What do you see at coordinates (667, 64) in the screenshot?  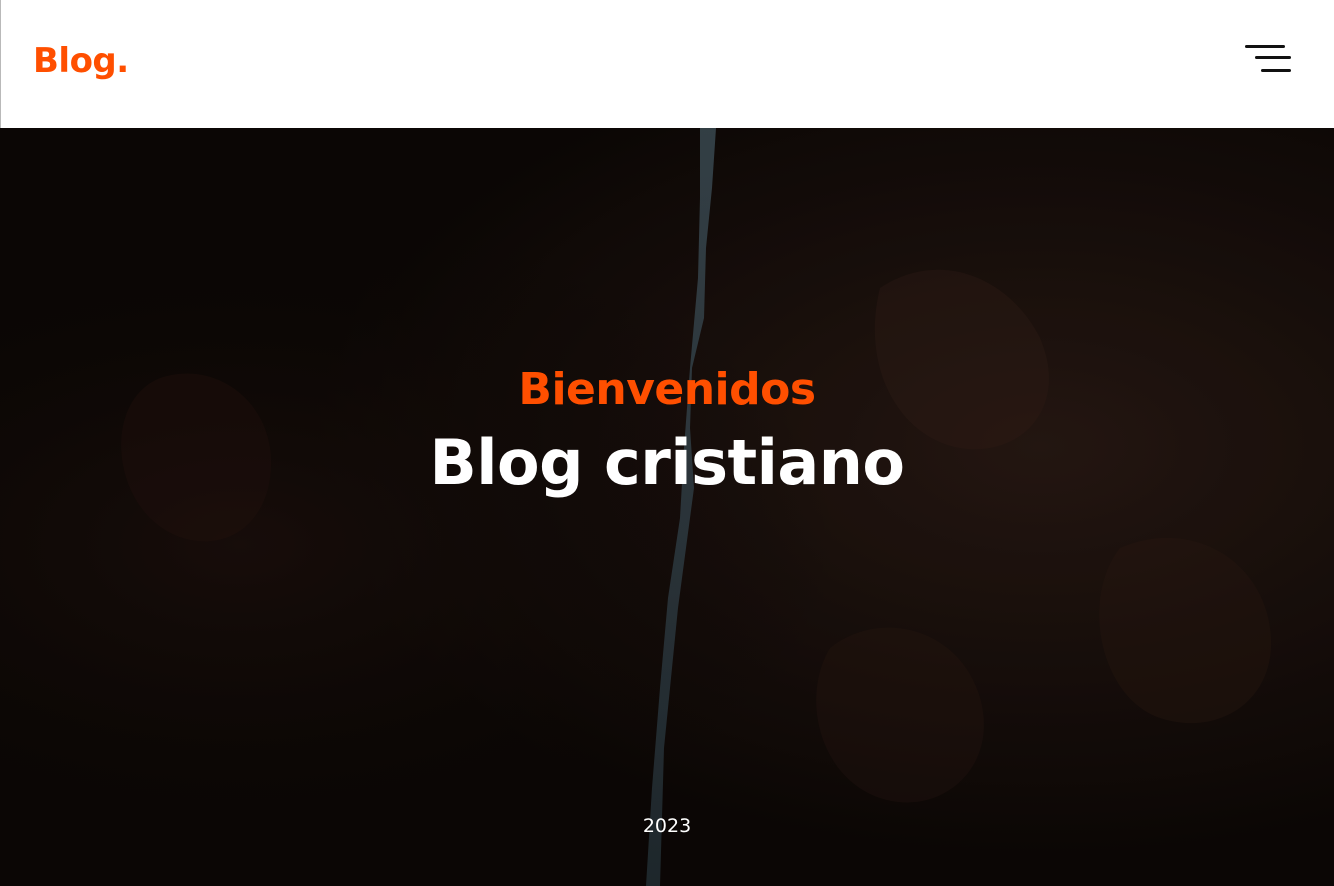 I see `site-header: Blog.` at bounding box center [667, 64].